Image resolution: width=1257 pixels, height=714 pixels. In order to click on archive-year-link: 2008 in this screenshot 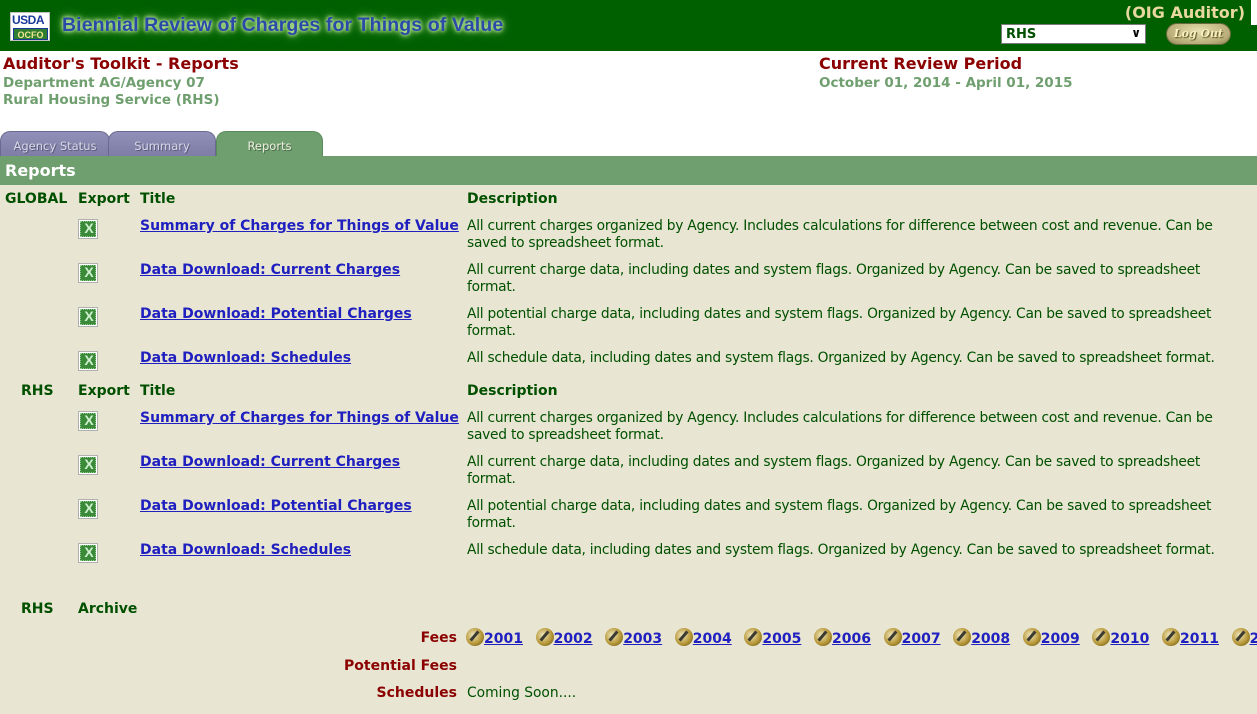, I will do `click(981, 638)`.